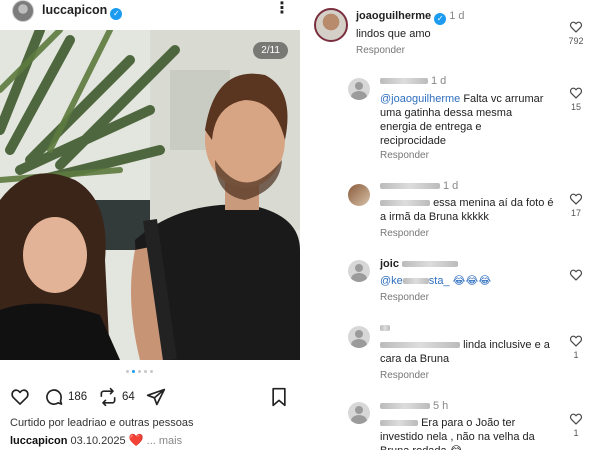 This screenshot has width=600, height=450. I want to click on comment-like-button, so click(576, 275).